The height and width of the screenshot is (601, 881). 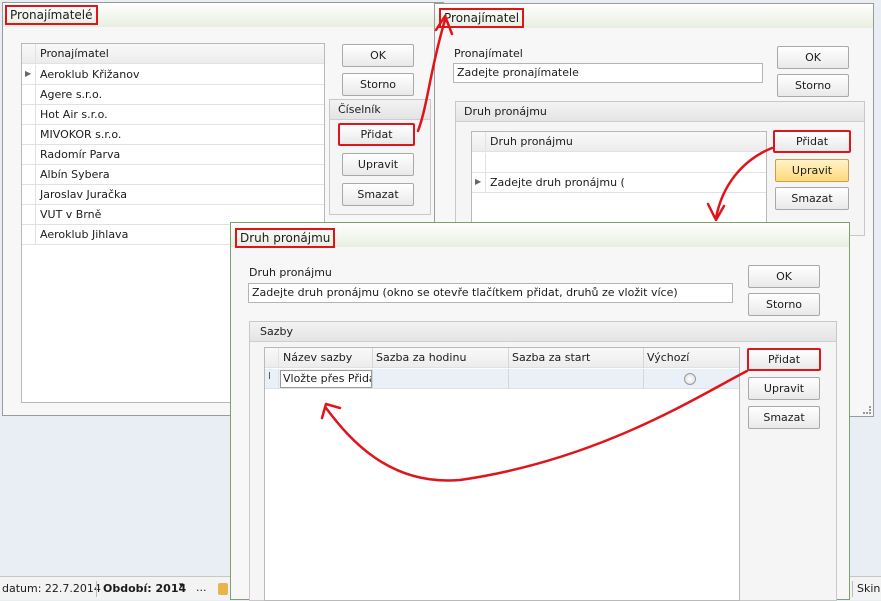 I want to click on arrow-to-sazby-row, so click(x=536, y=425).